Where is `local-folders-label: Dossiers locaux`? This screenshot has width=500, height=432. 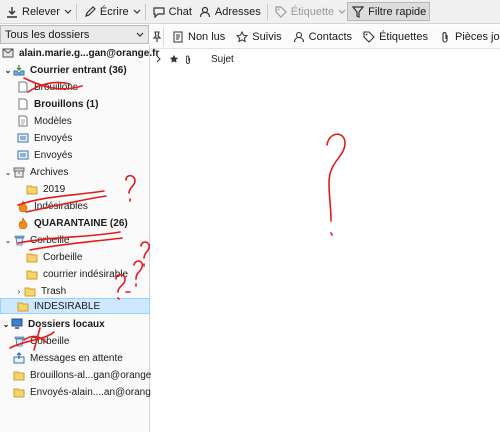
local-folders-label: Dossiers locaux is located at coordinates (66, 324).